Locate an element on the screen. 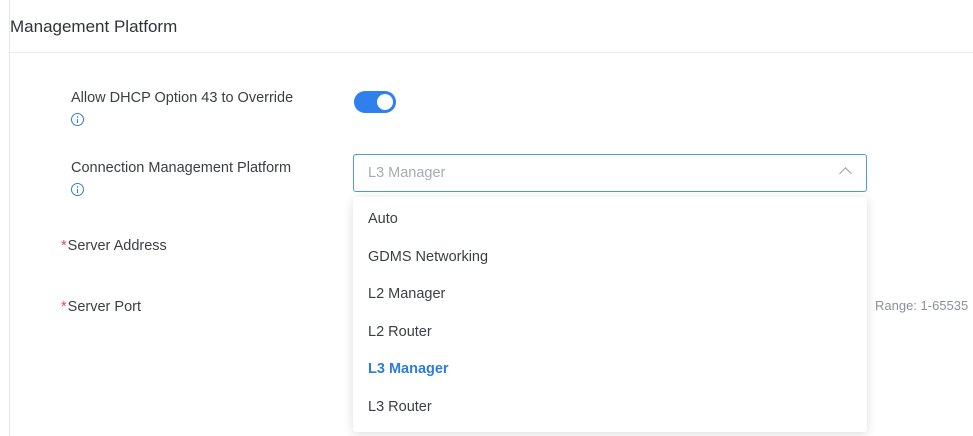 The width and height of the screenshot is (973, 436). server-address-label: *Server Address is located at coordinates (114, 246).